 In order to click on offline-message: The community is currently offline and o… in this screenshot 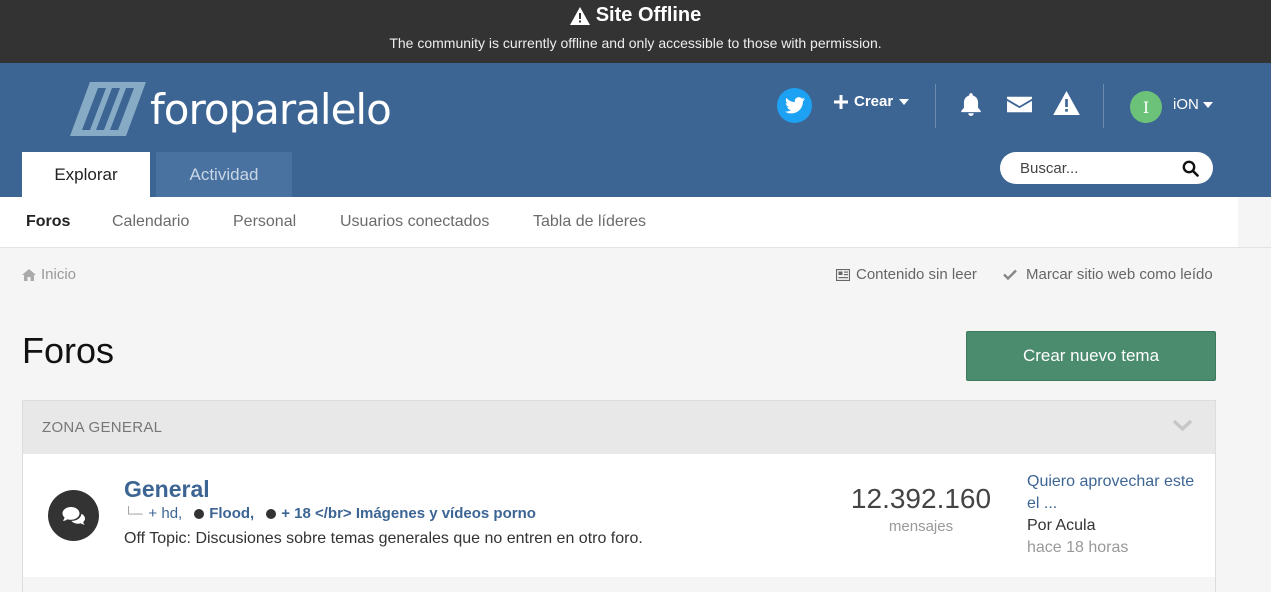, I will do `click(635, 43)`.